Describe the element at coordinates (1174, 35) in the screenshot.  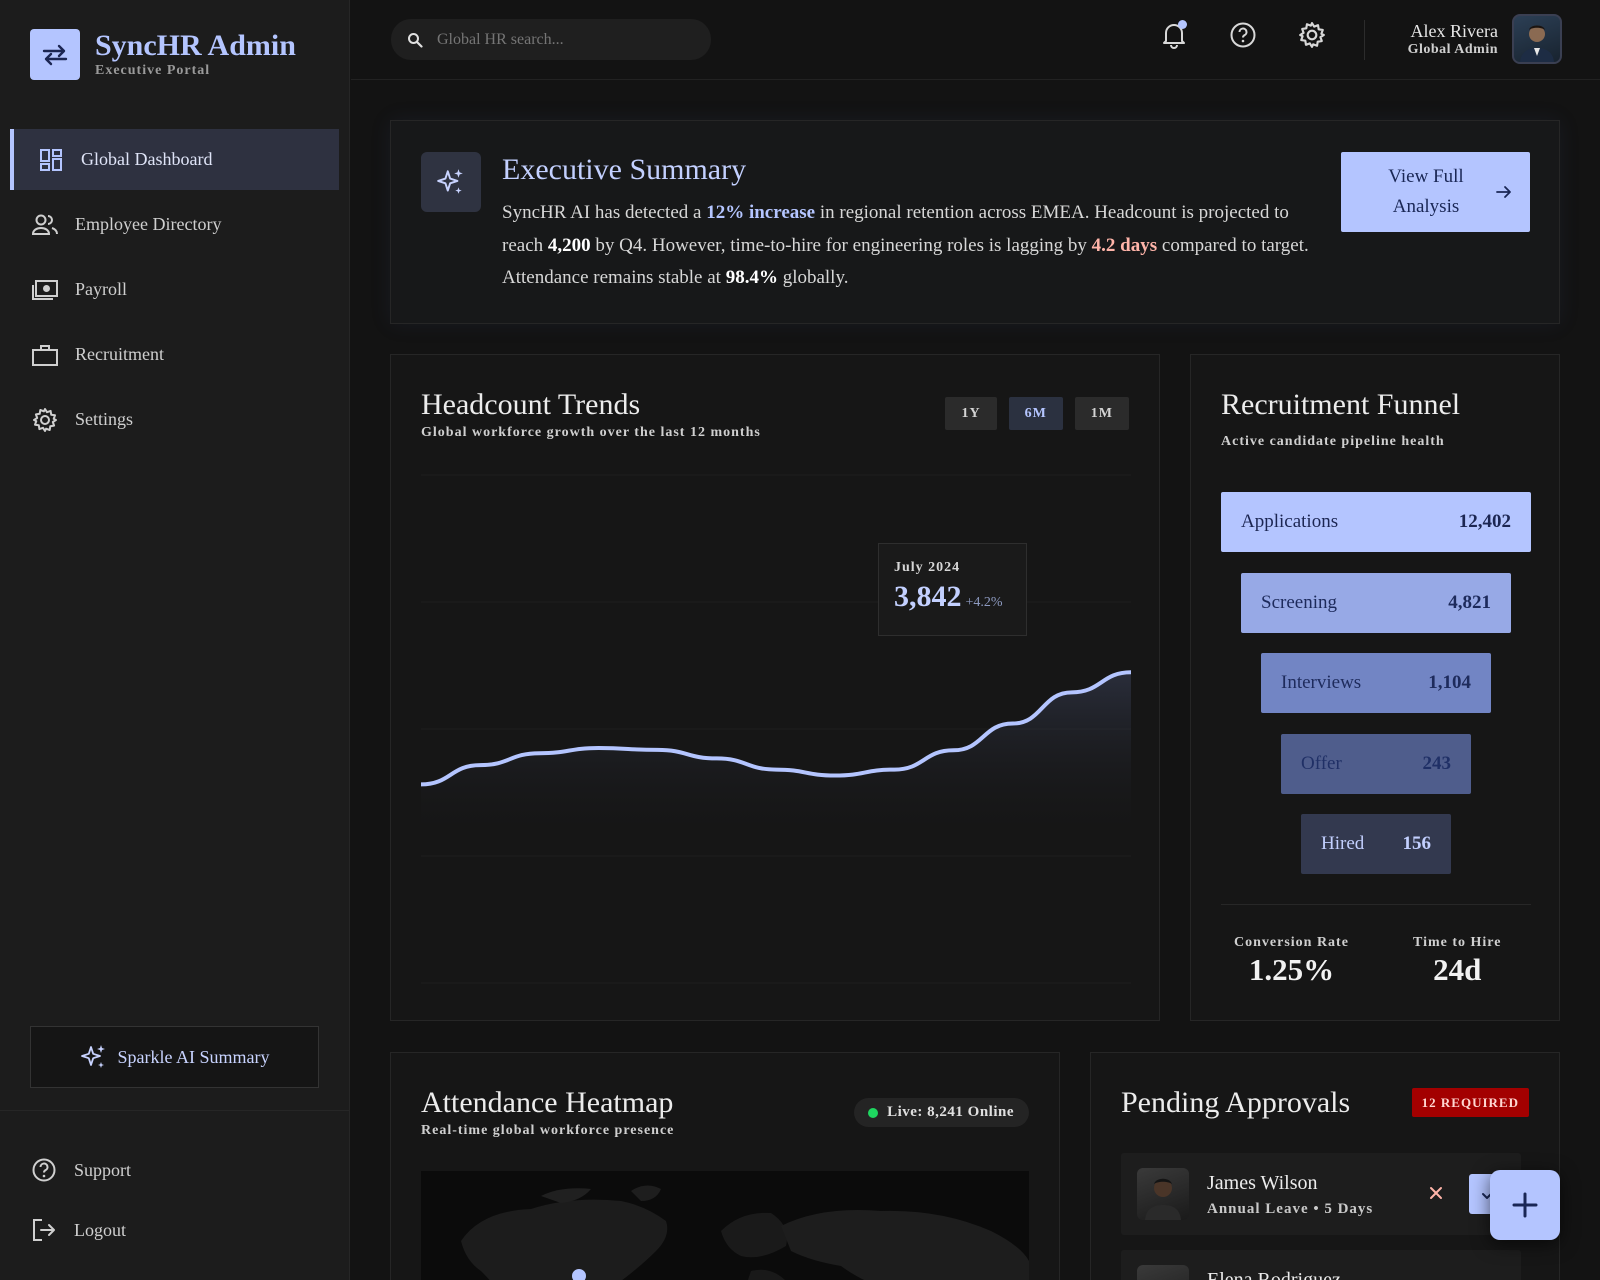
I see `notifications-button` at that location.